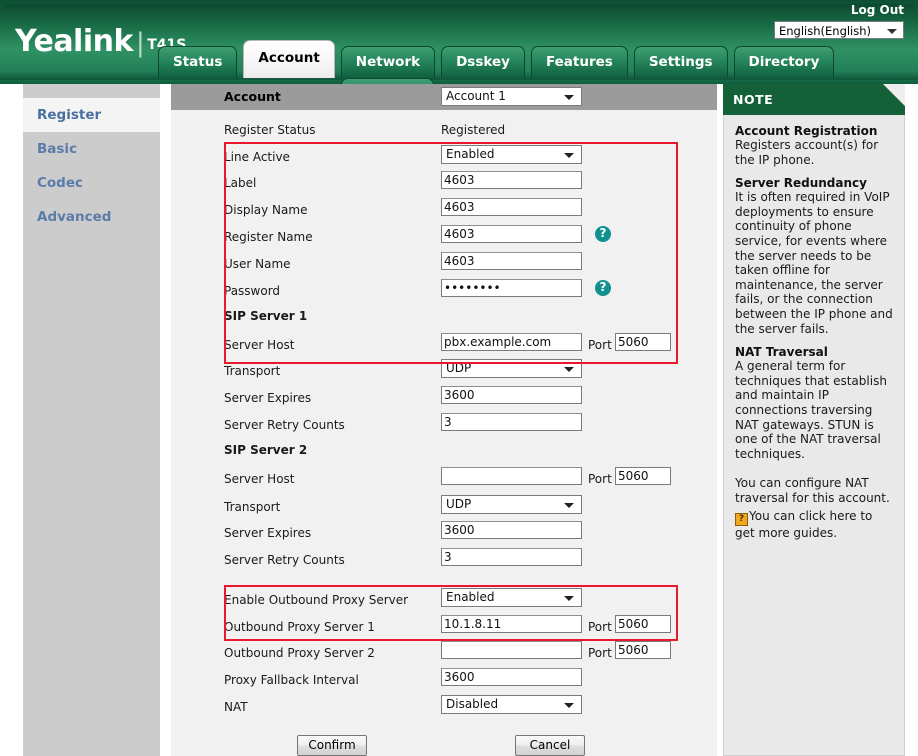 This screenshot has height=756, width=918. I want to click on sip2-server-retry-label: Server Retry Counts, so click(284, 560).